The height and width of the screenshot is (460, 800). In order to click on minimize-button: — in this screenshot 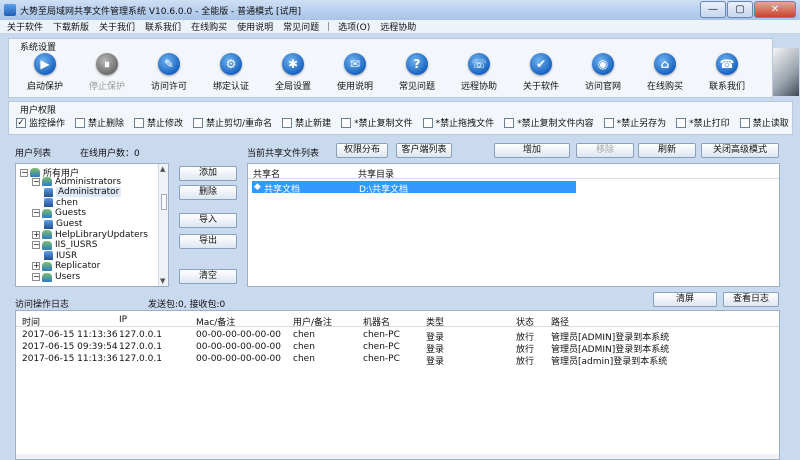, I will do `click(713, 9)`.